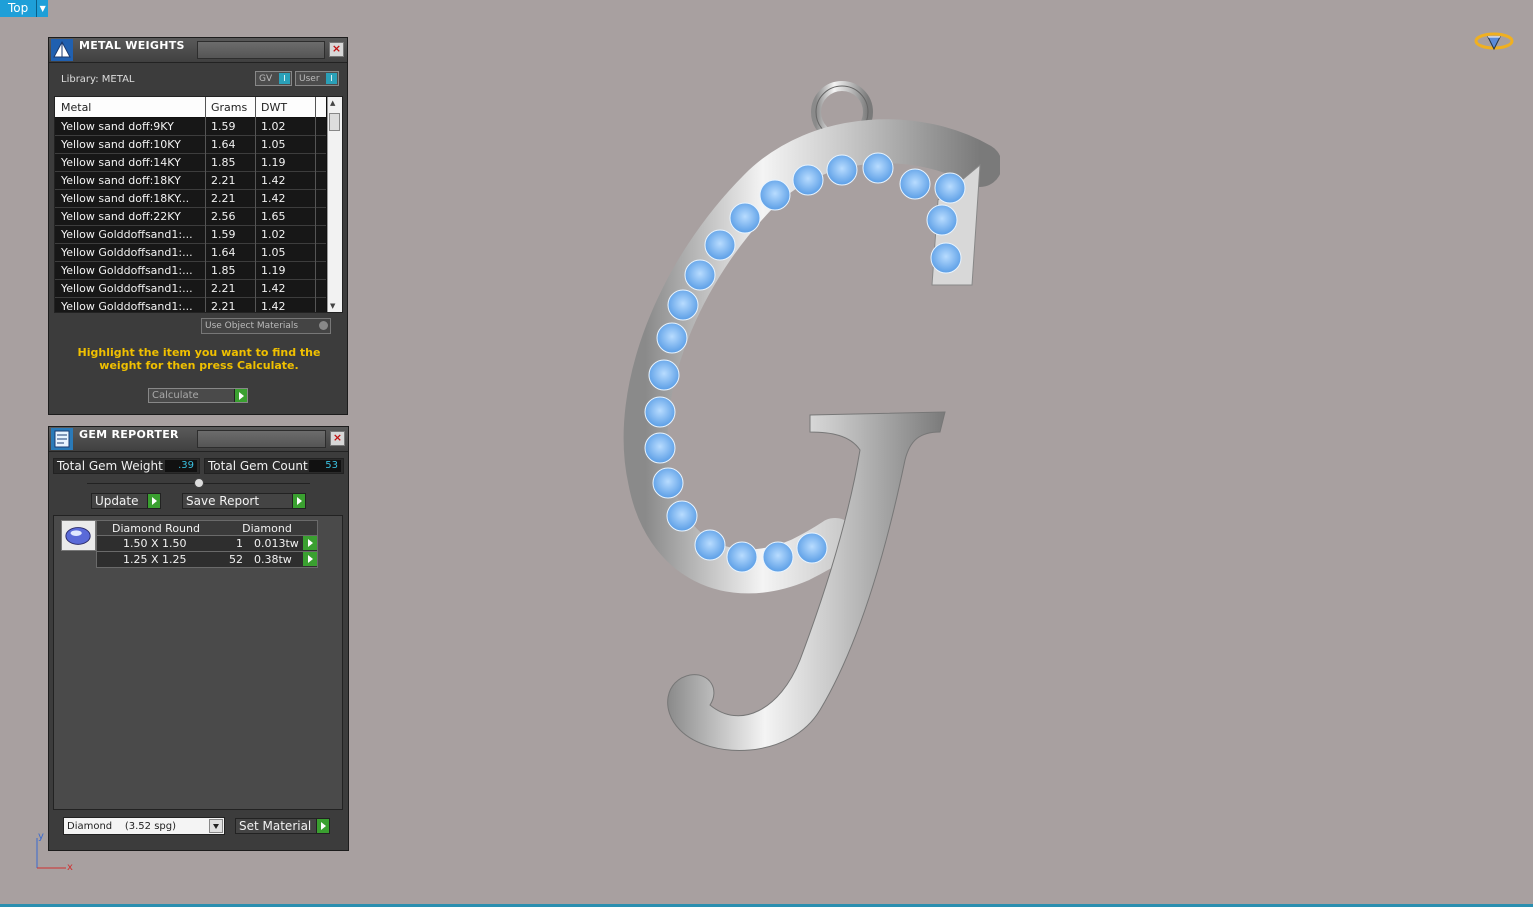 The width and height of the screenshot is (1533, 907). I want to click on axis-x-label: x, so click(70, 867).